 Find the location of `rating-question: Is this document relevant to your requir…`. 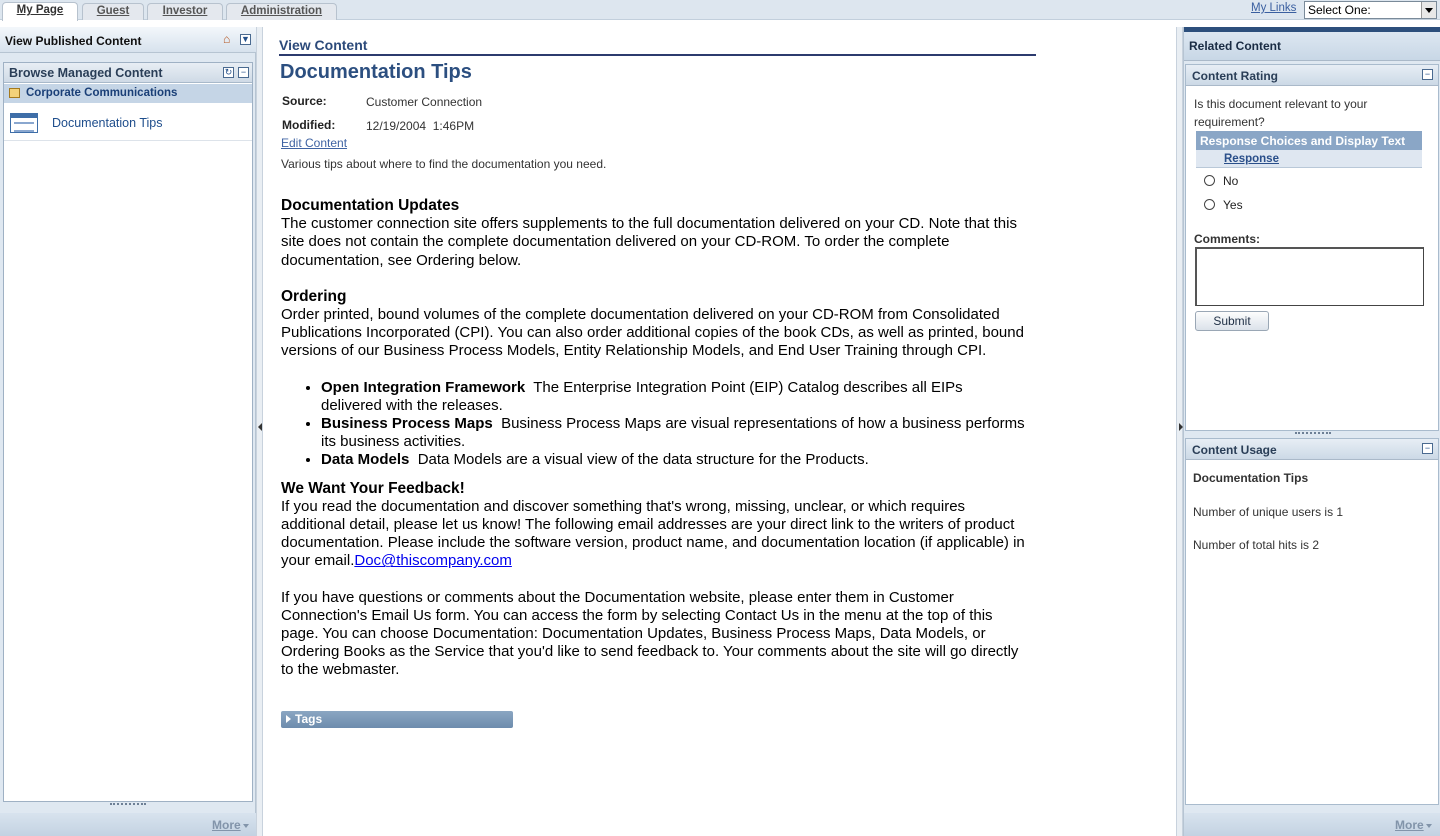

rating-question: Is this document relevant to your requir… is located at coordinates (1281, 113).